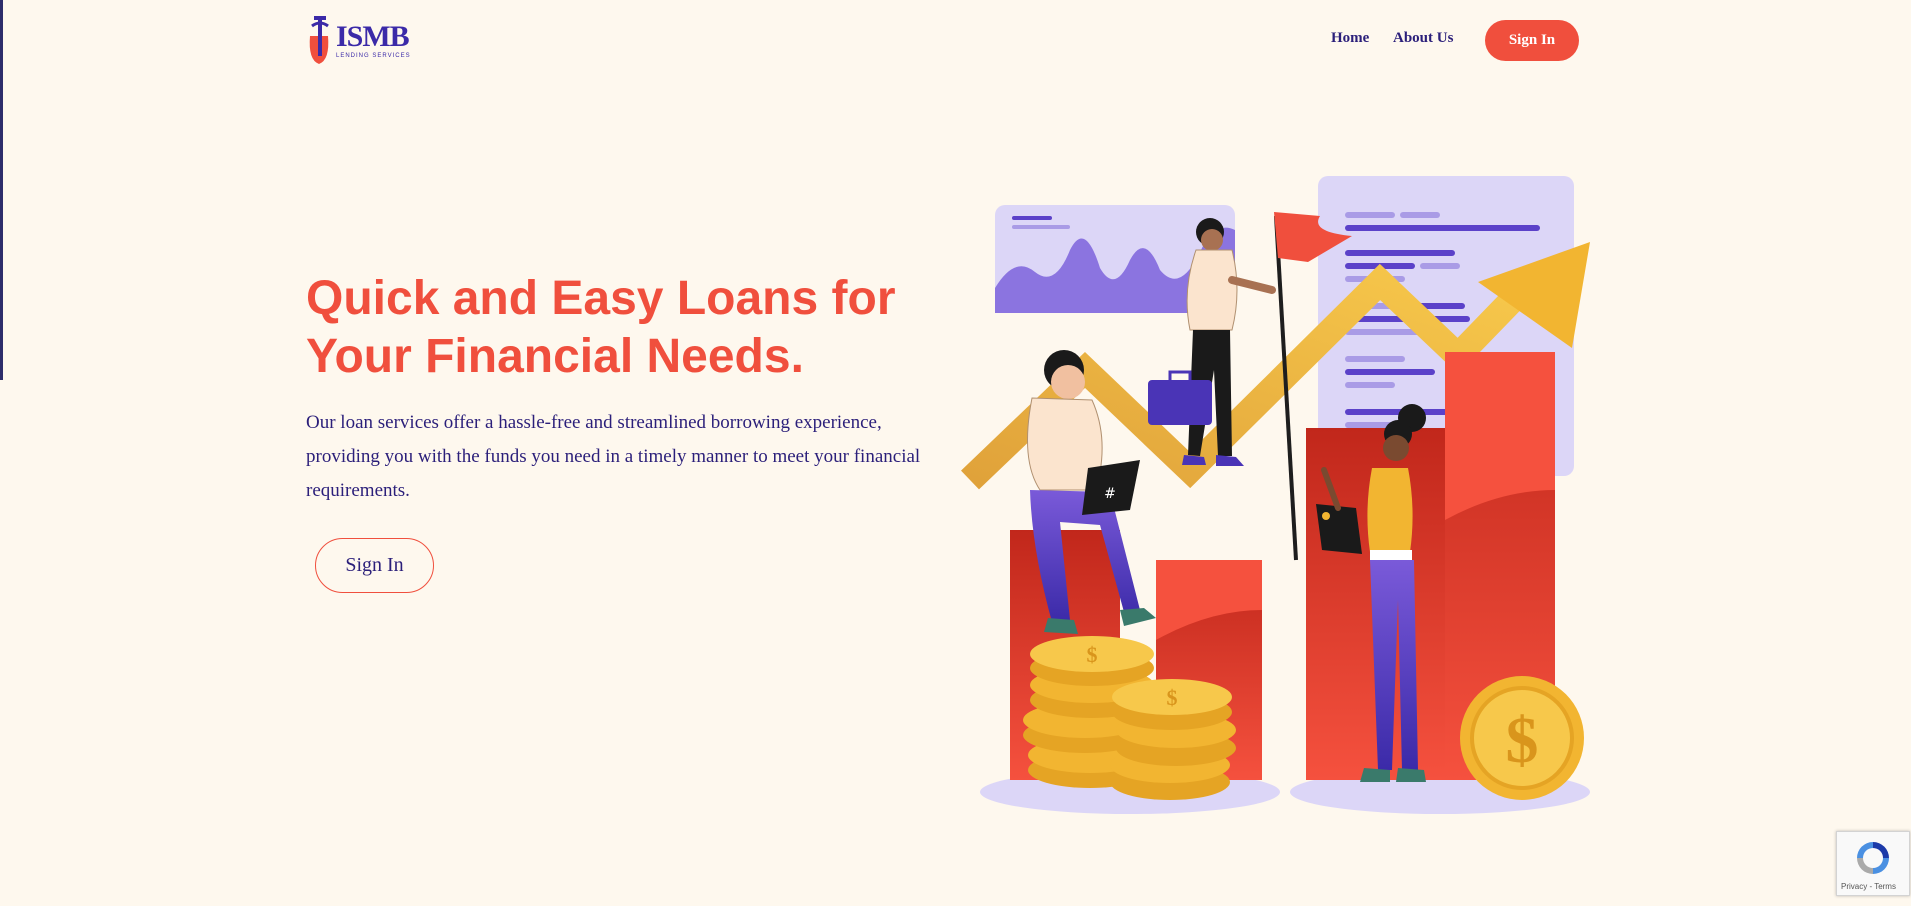 The height and width of the screenshot is (906, 1911). I want to click on hero-sign-in-button: Sign In, so click(374, 565).